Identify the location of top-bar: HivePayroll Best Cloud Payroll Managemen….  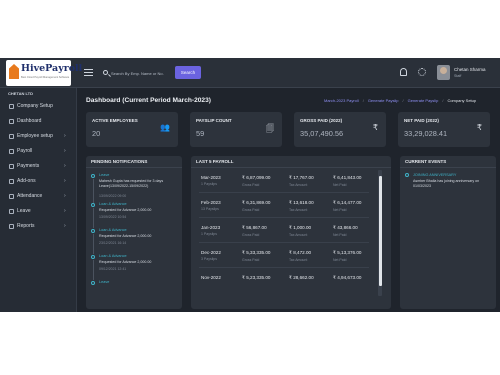
(250, 73).